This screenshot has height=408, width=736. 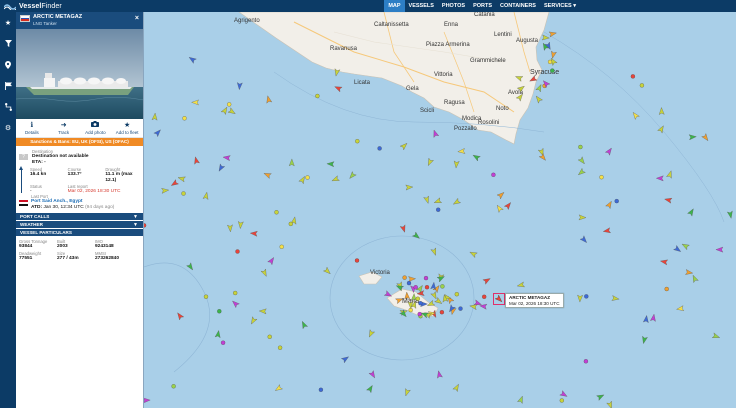 I want to click on place-label: Vittoria, so click(x=443, y=75).